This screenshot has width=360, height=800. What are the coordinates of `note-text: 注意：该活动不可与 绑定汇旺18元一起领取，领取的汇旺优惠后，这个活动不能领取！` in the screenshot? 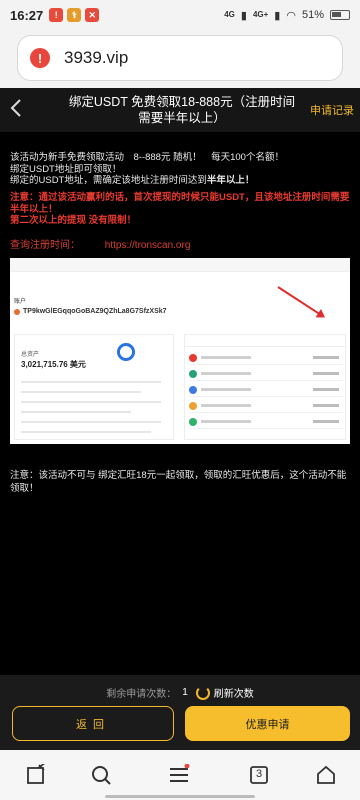 It's located at (178, 482).